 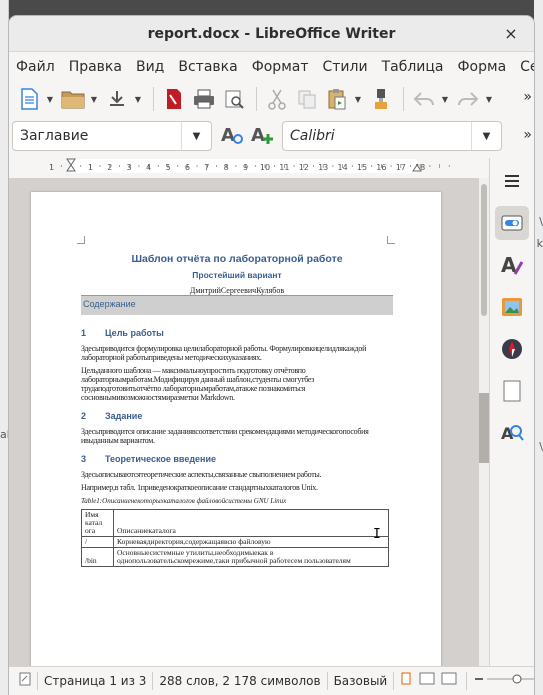 What do you see at coordinates (500, 681) in the screenshot?
I see `zoom-slider` at bounding box center [500, 681].